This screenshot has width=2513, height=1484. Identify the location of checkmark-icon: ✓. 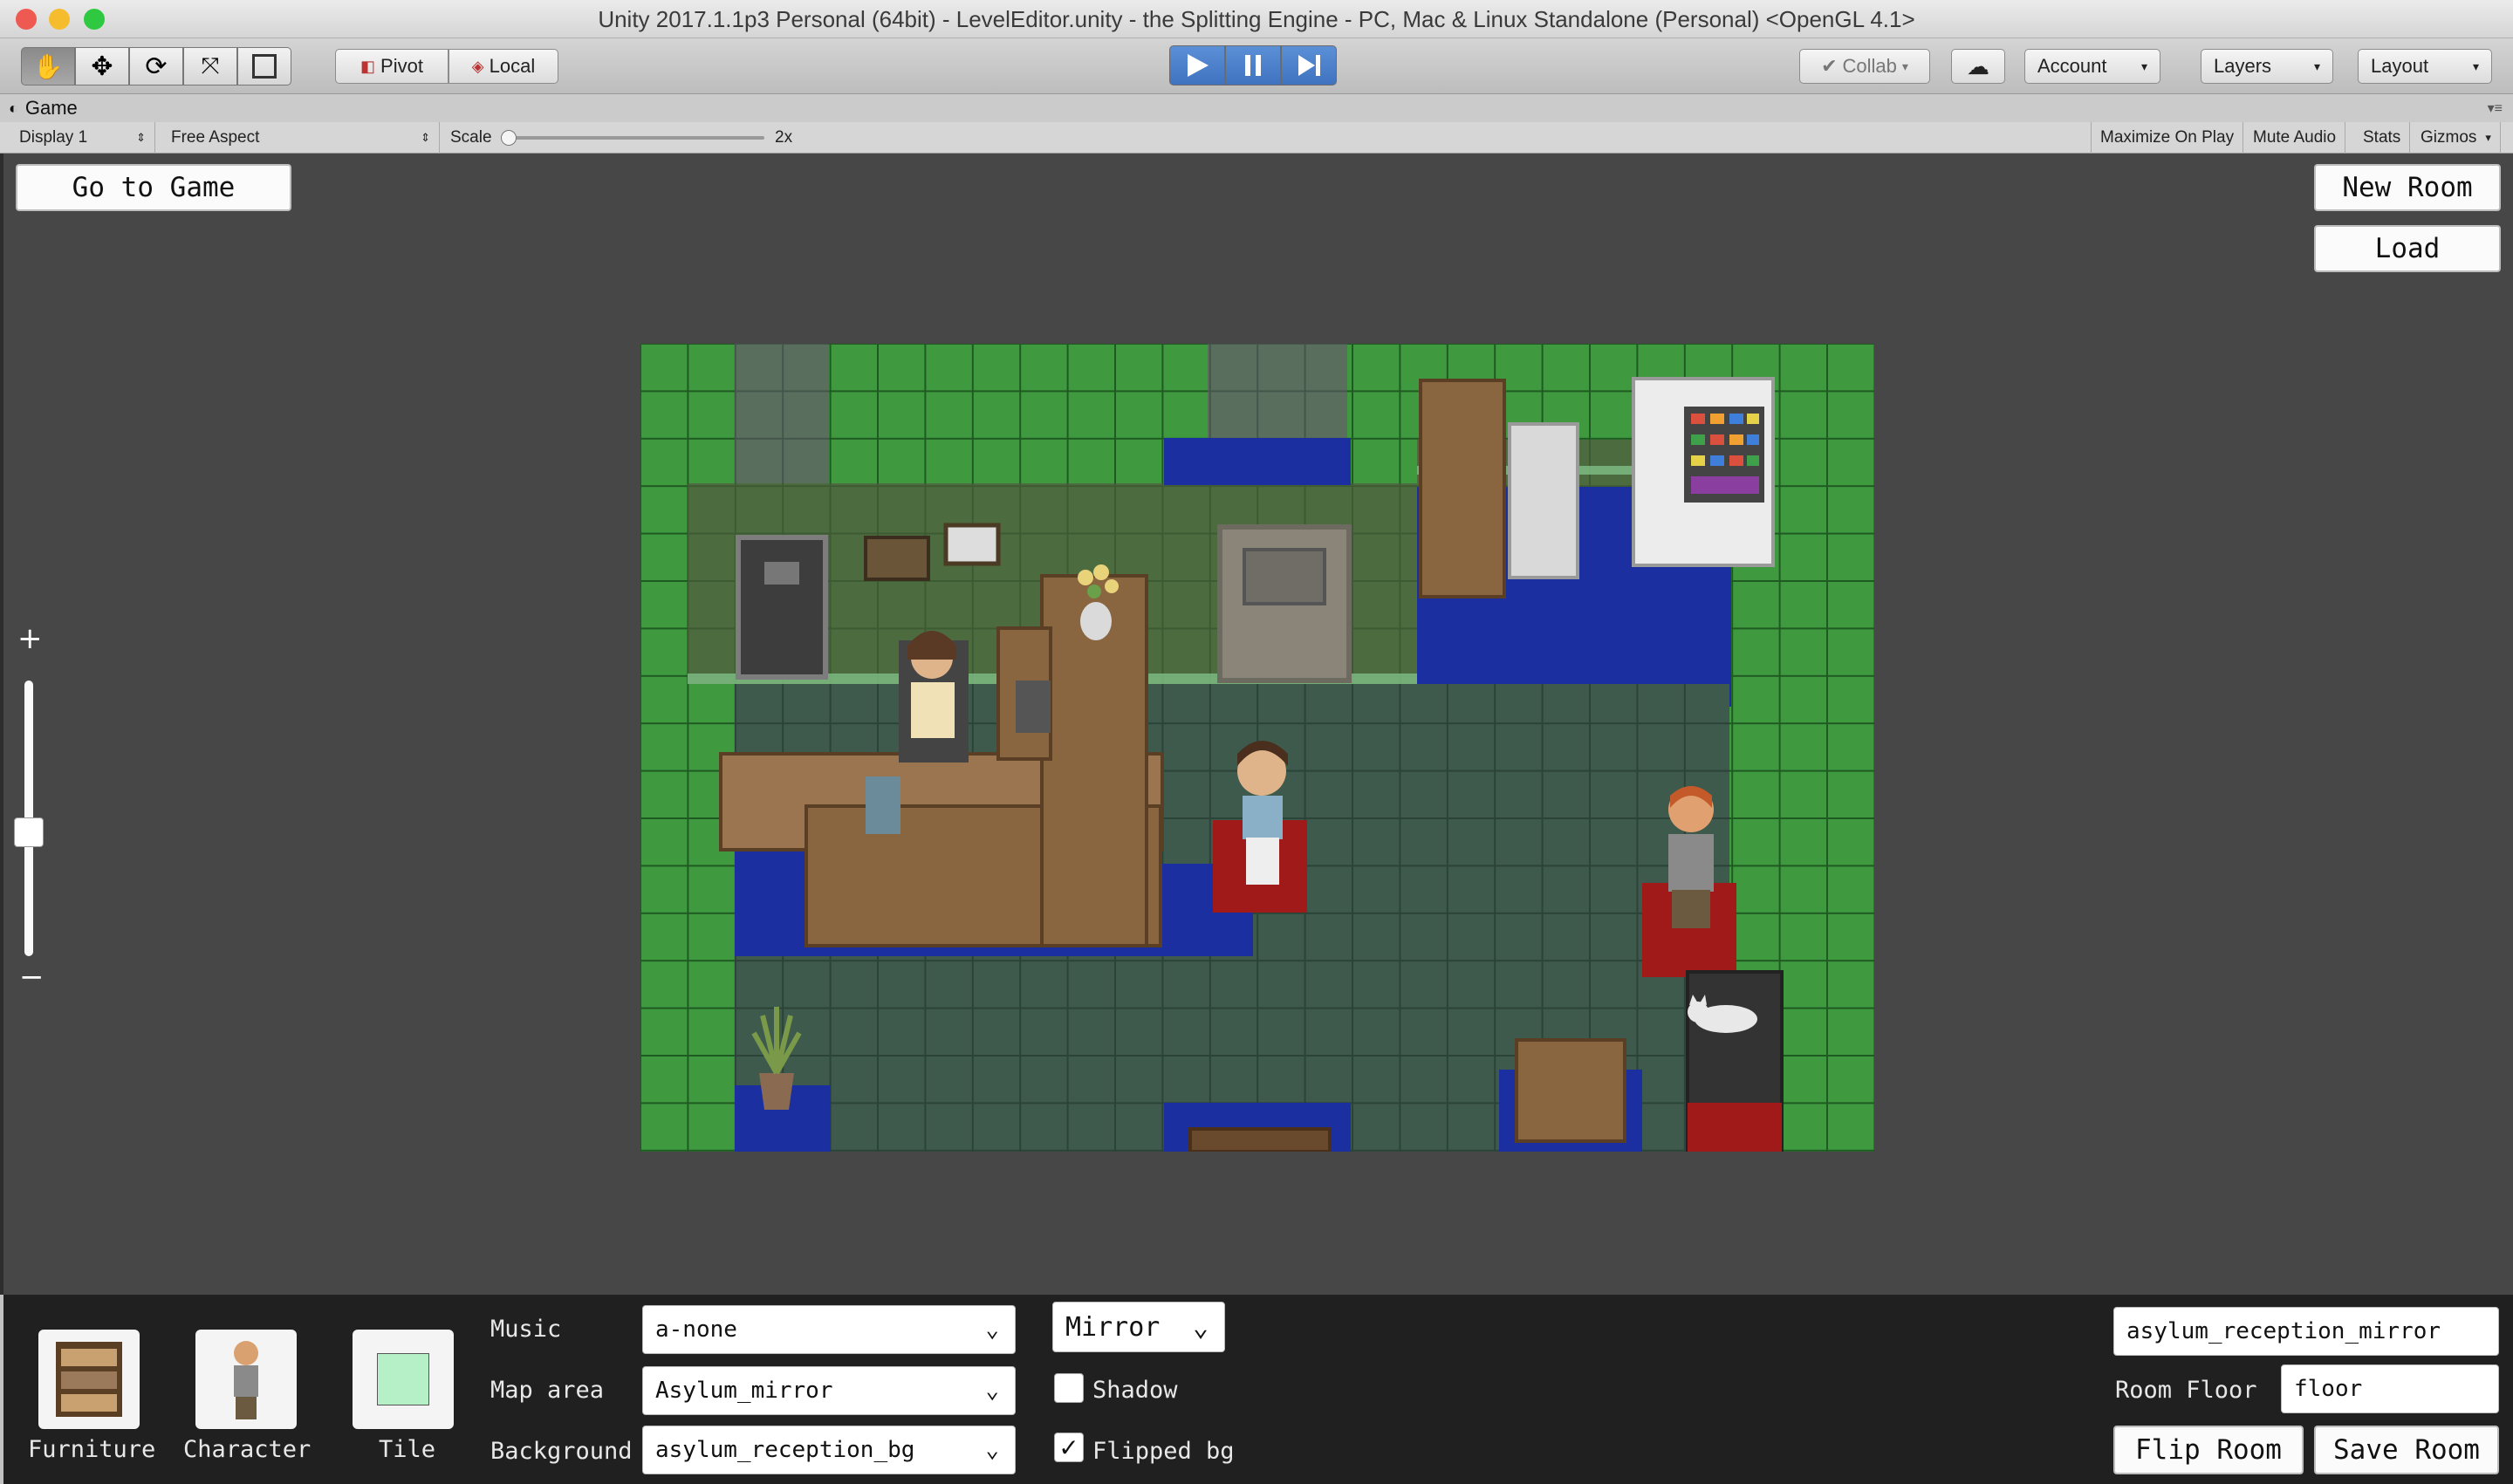
(1068, 1447).